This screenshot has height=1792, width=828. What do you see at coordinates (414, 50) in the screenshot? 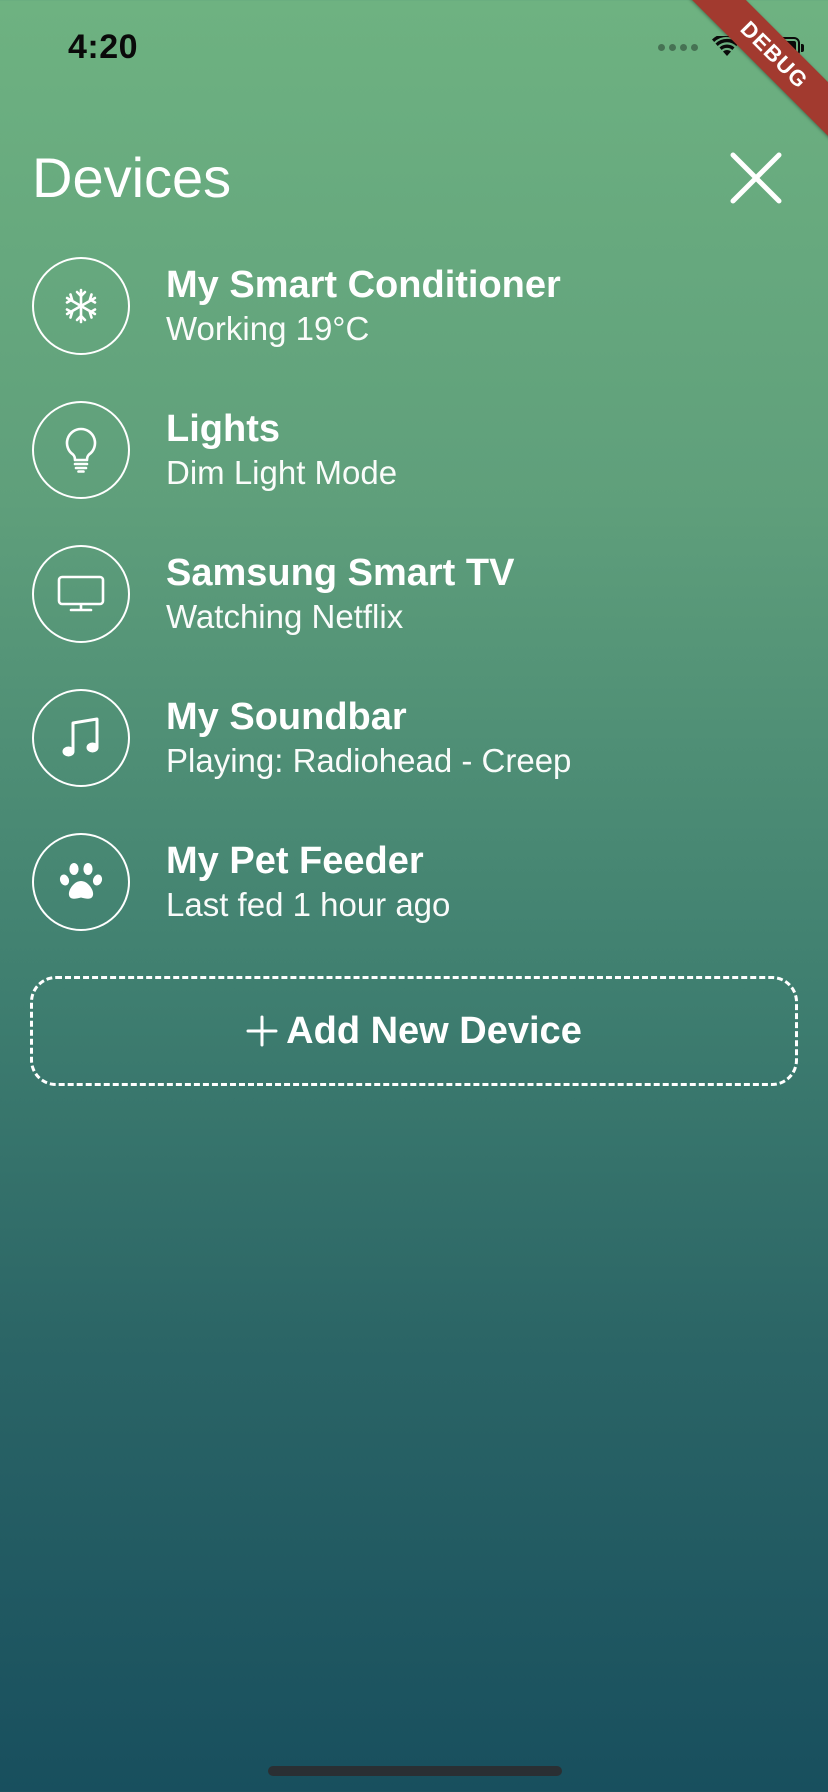
I see `status-bar: 4:20` at bounding box center [414, 50].